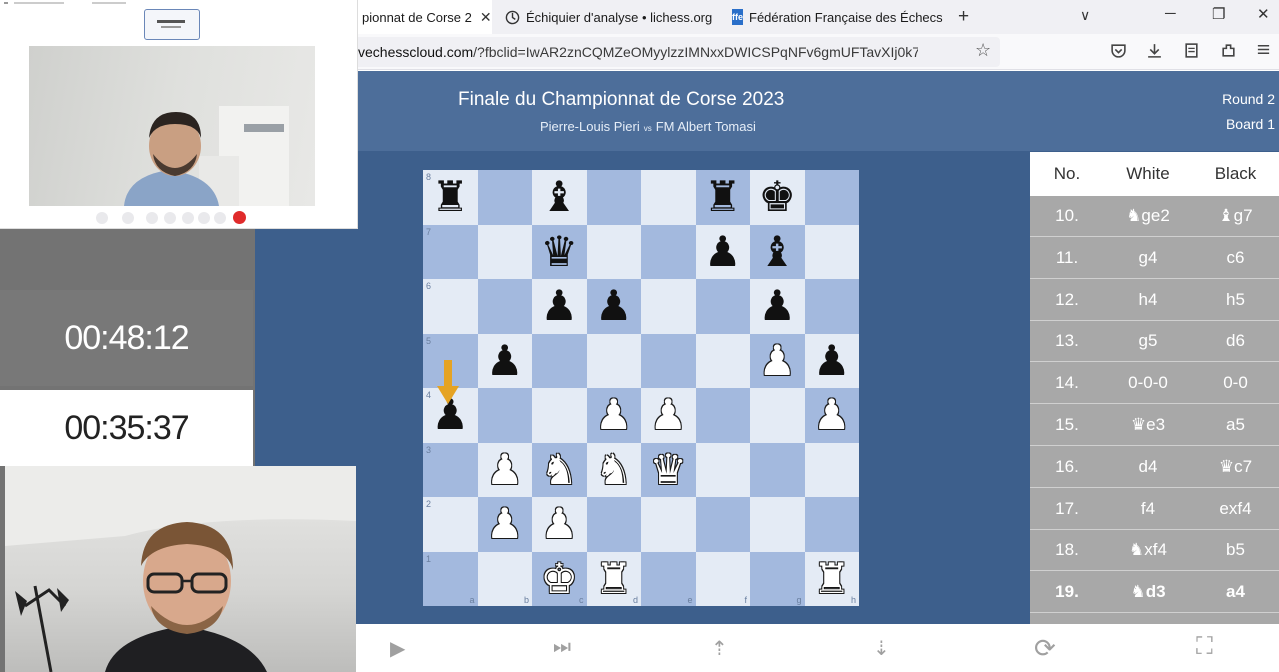 The width and height of the screenshot is (1279, 672). I want to click on black-queen-icon: ♛, so click(559, 251).